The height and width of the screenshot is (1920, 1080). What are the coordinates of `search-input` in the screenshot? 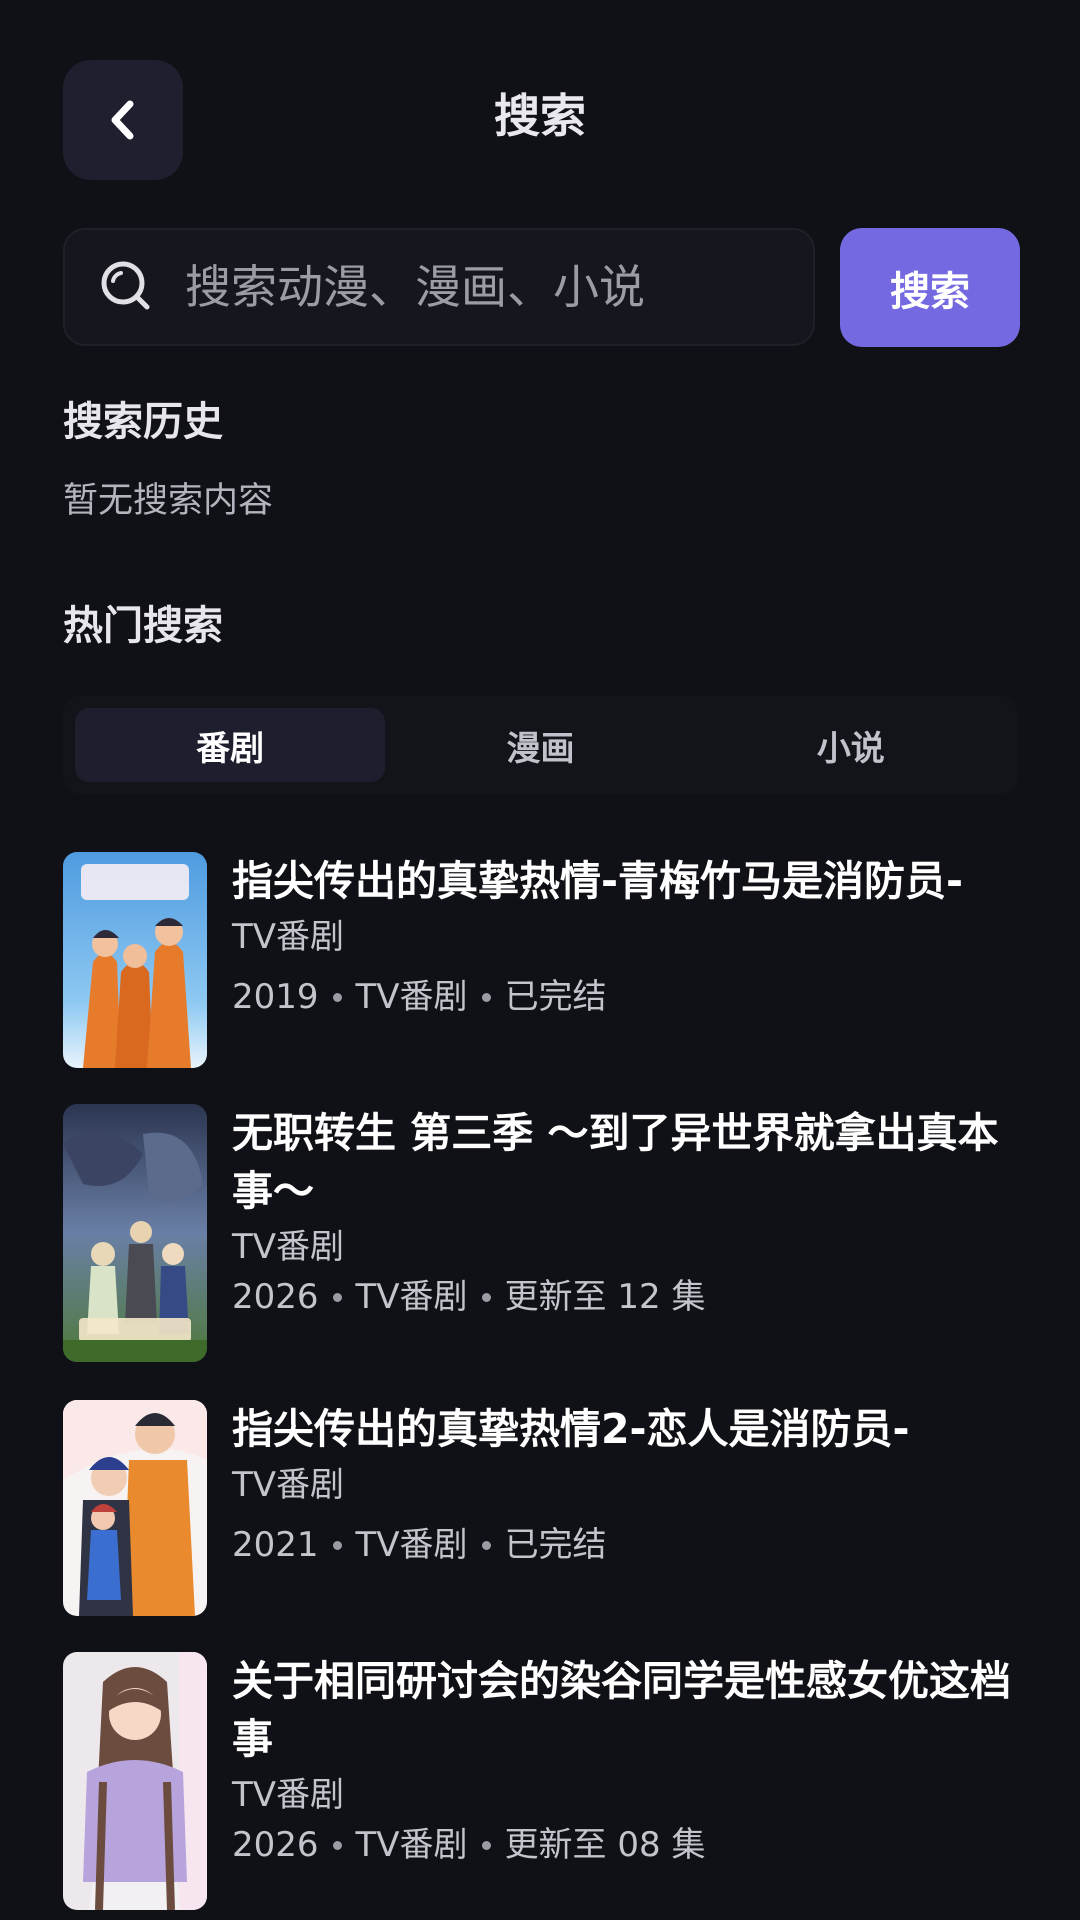 It's located at (498, 287).